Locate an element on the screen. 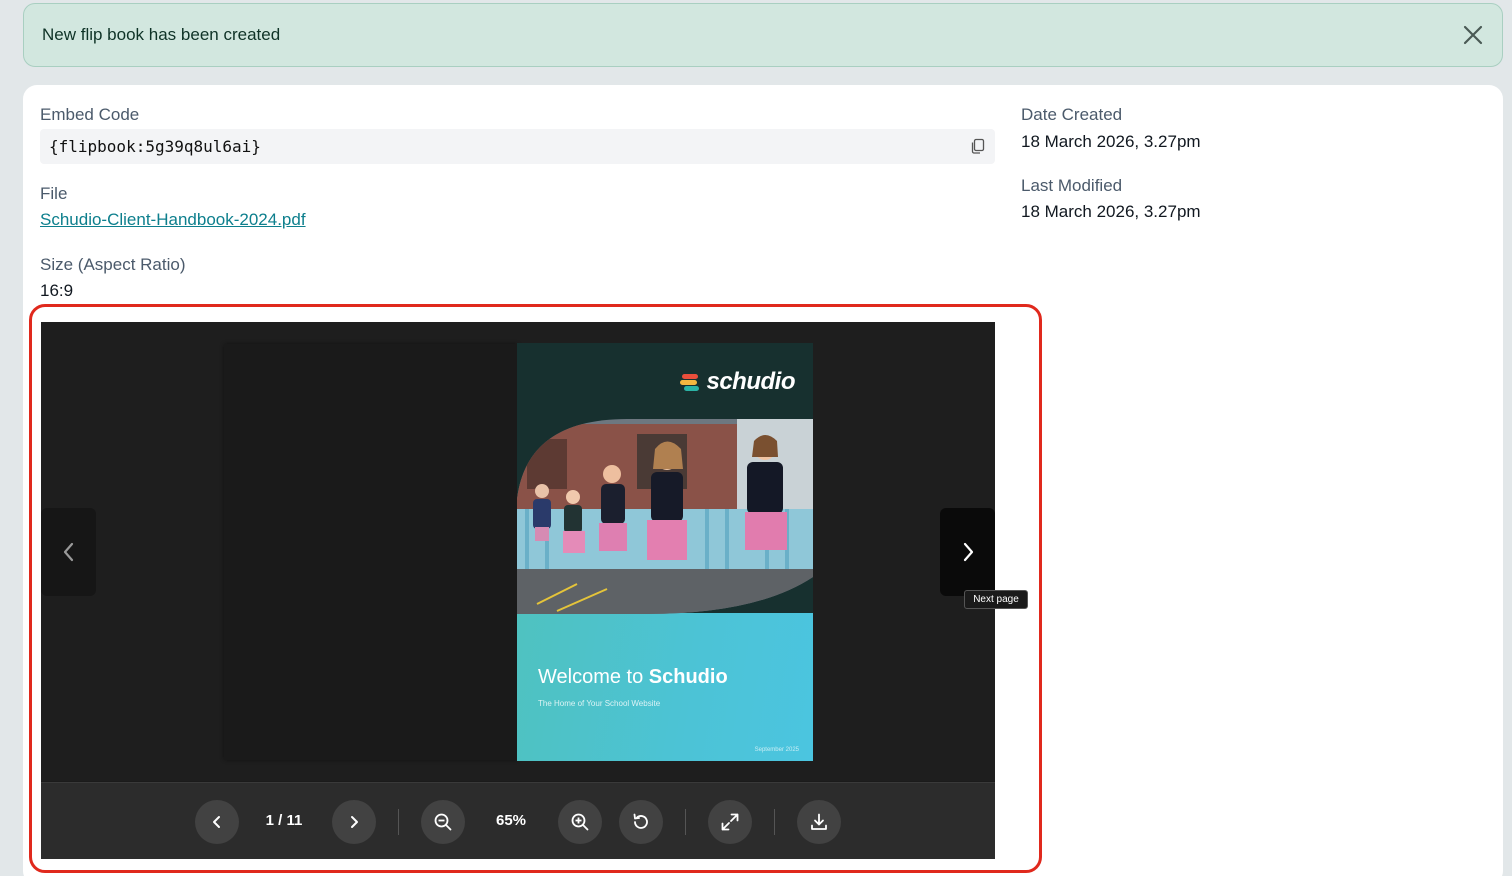 Image resolution: width=1512 pixels, height=876 pixels. file-link: Schudio-Client-Handbook-2024.pdf is located at coordinates (173, 220).